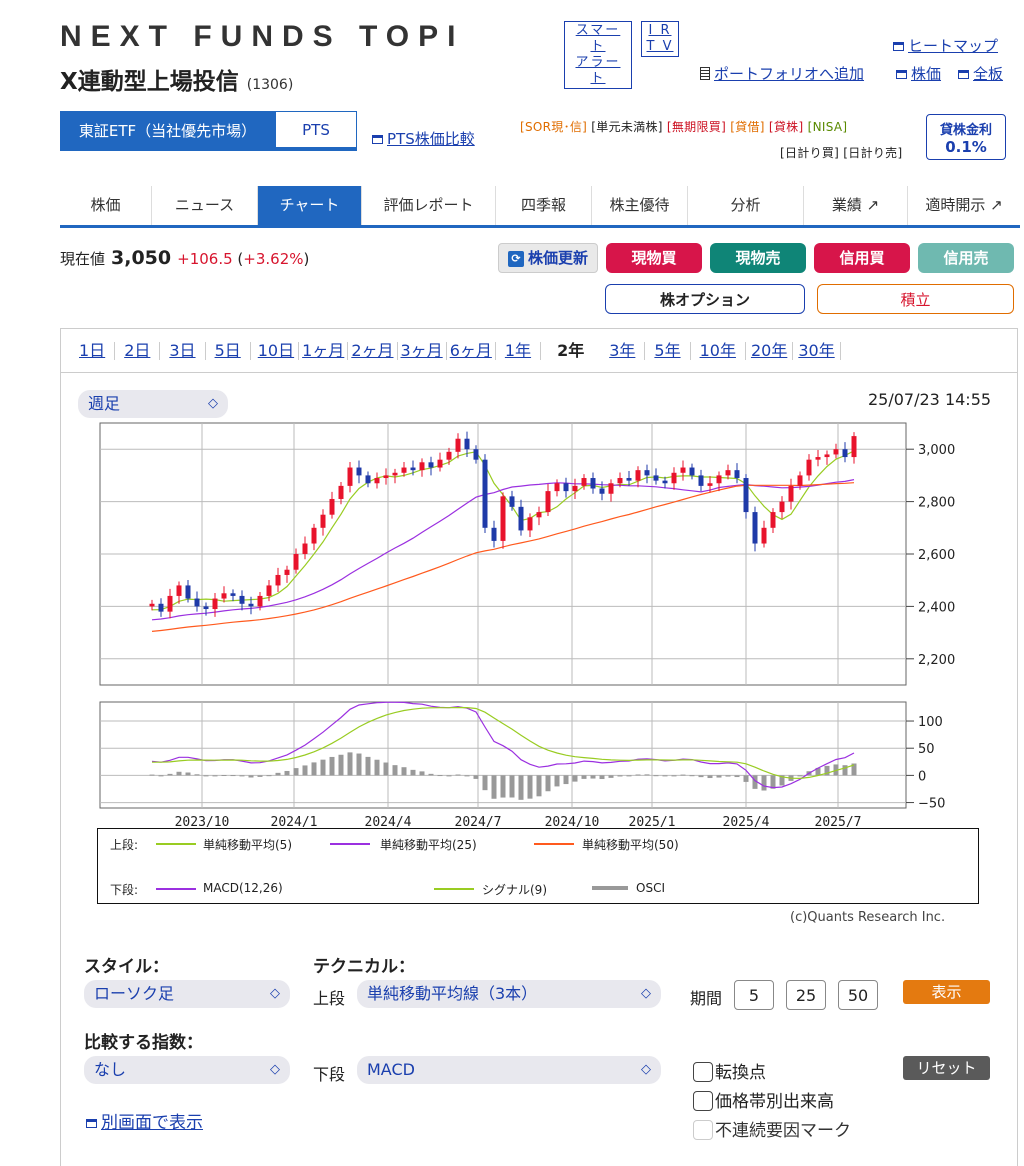 This screenshot has height=1166, width=1024. I want to click on volume-by-price-option: 価格帯別出来高, so click(763, 1099).